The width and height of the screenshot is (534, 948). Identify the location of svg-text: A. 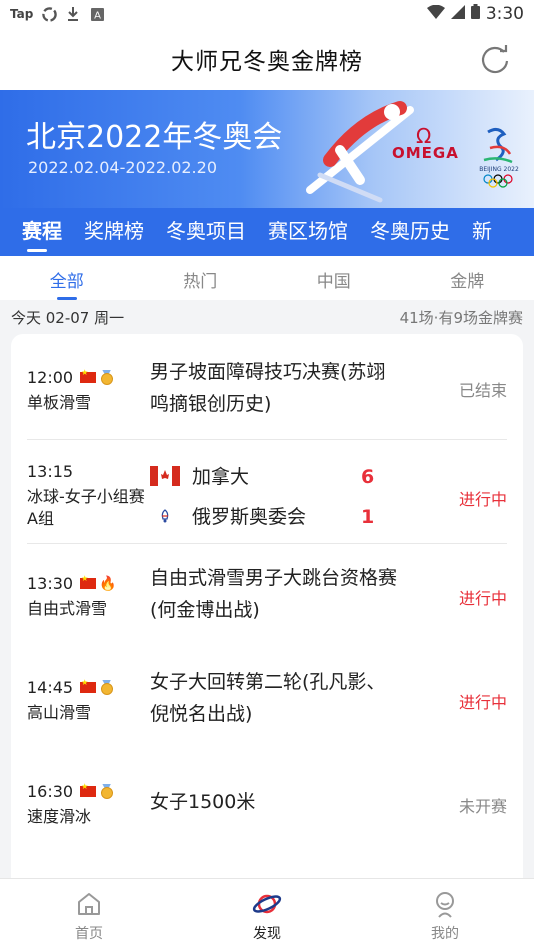
(97, 15).